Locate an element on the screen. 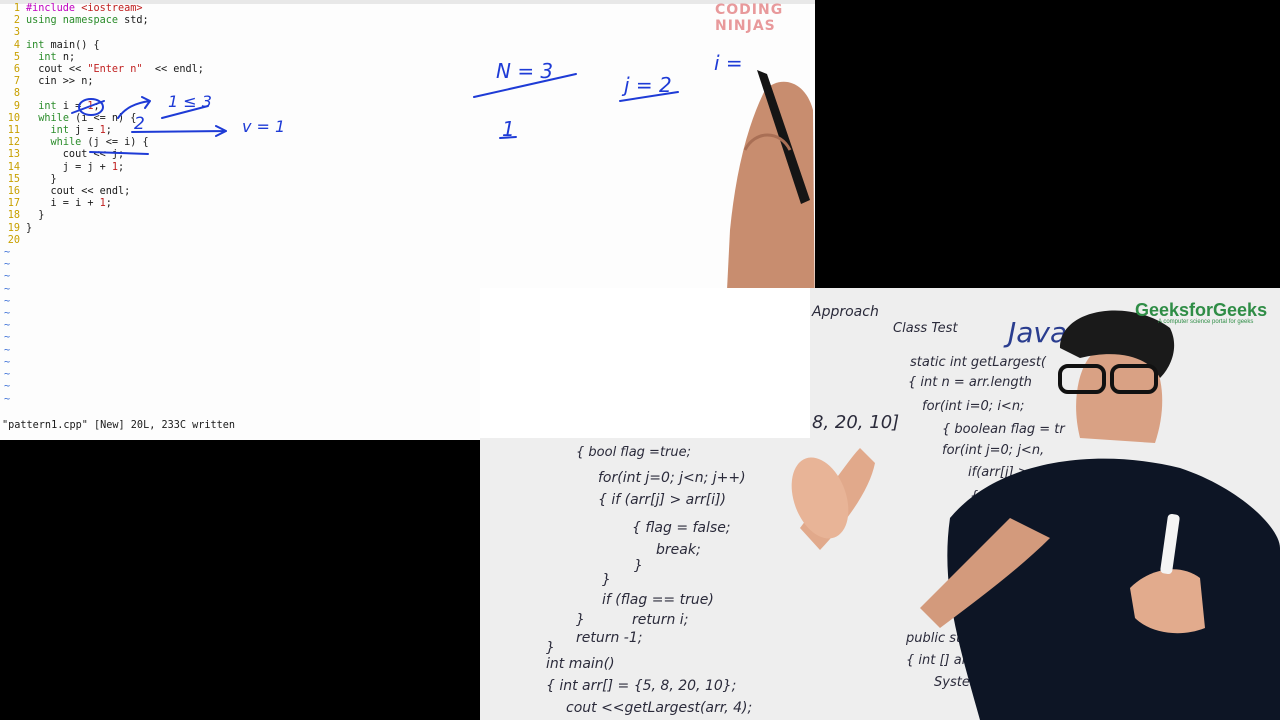 Image resolution: width=1280 pixels, height=720 pixels. board-left-line-3: { if (arr[j] > arr[i]) is located at coordinates (662, 500).